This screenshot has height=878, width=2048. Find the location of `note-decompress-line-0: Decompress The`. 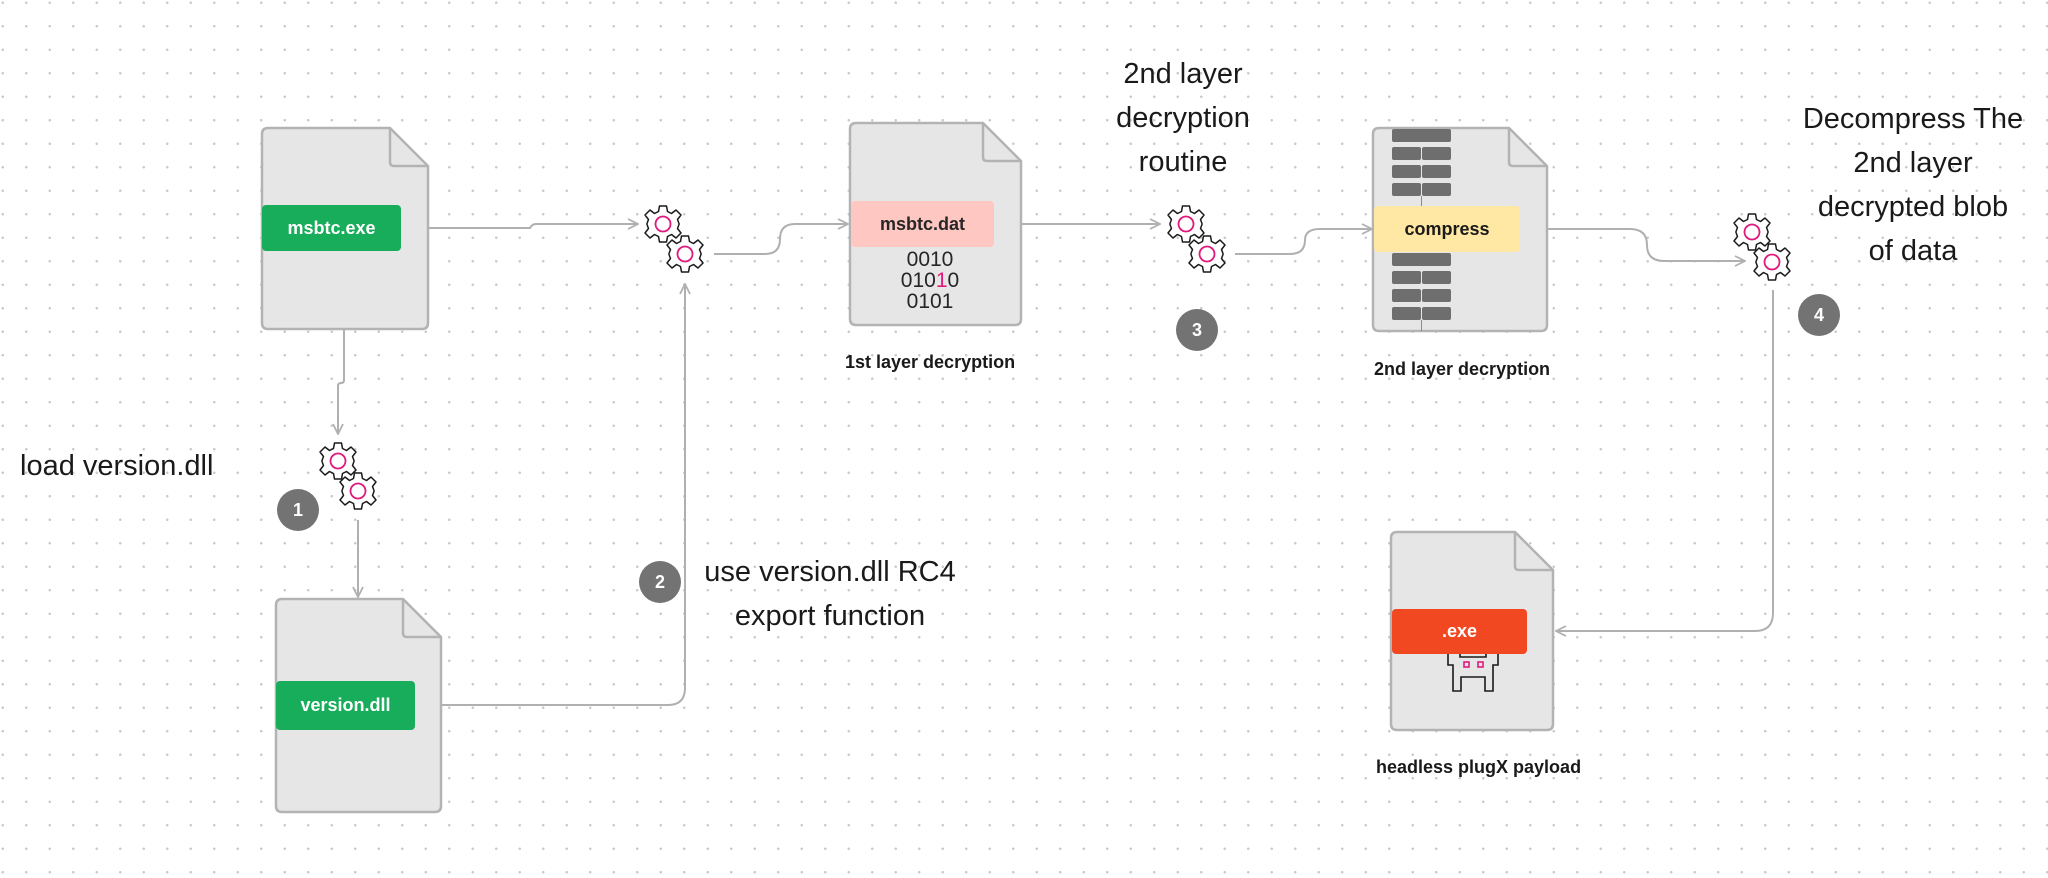

note-decompress-line-0: Decompress The is located at coordinates (1913, 119).